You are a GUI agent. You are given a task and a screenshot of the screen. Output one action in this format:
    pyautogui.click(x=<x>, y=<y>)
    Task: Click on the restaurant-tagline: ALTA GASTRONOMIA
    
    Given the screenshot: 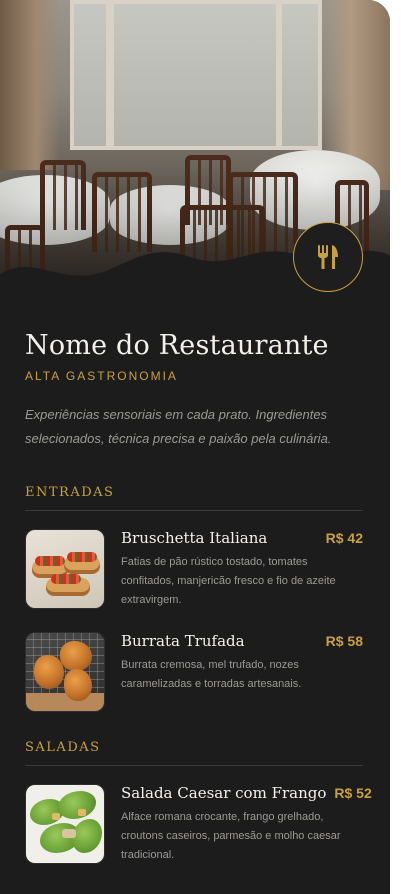 What is the action you would take?
    pyautogui.click(x=101, y=376)
    